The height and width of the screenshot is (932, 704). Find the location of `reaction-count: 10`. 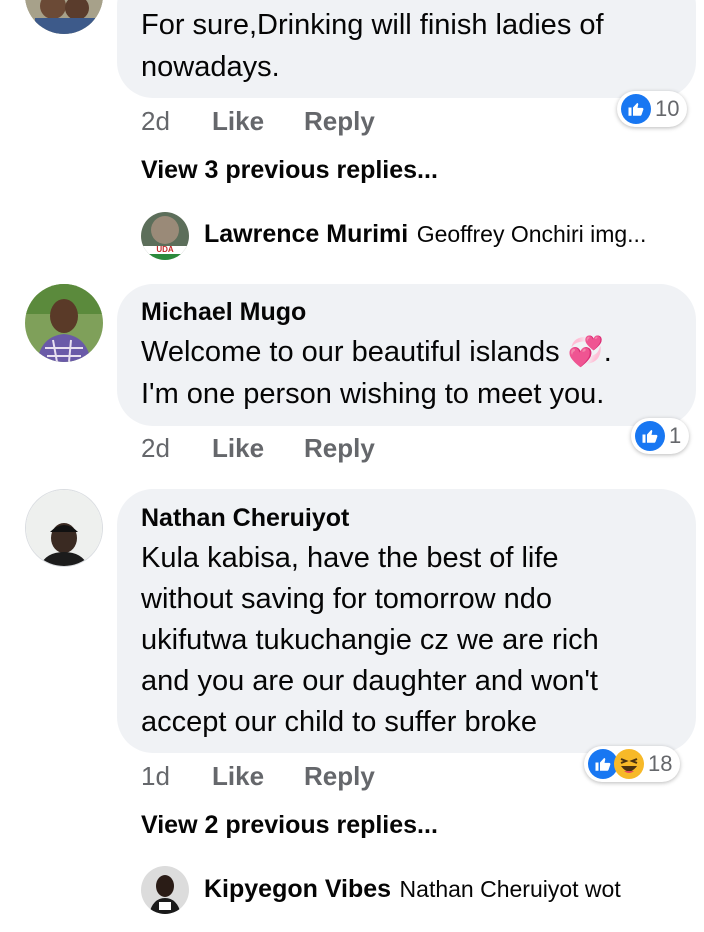

reaction-count: 10 is located at coordinates (667, 108).